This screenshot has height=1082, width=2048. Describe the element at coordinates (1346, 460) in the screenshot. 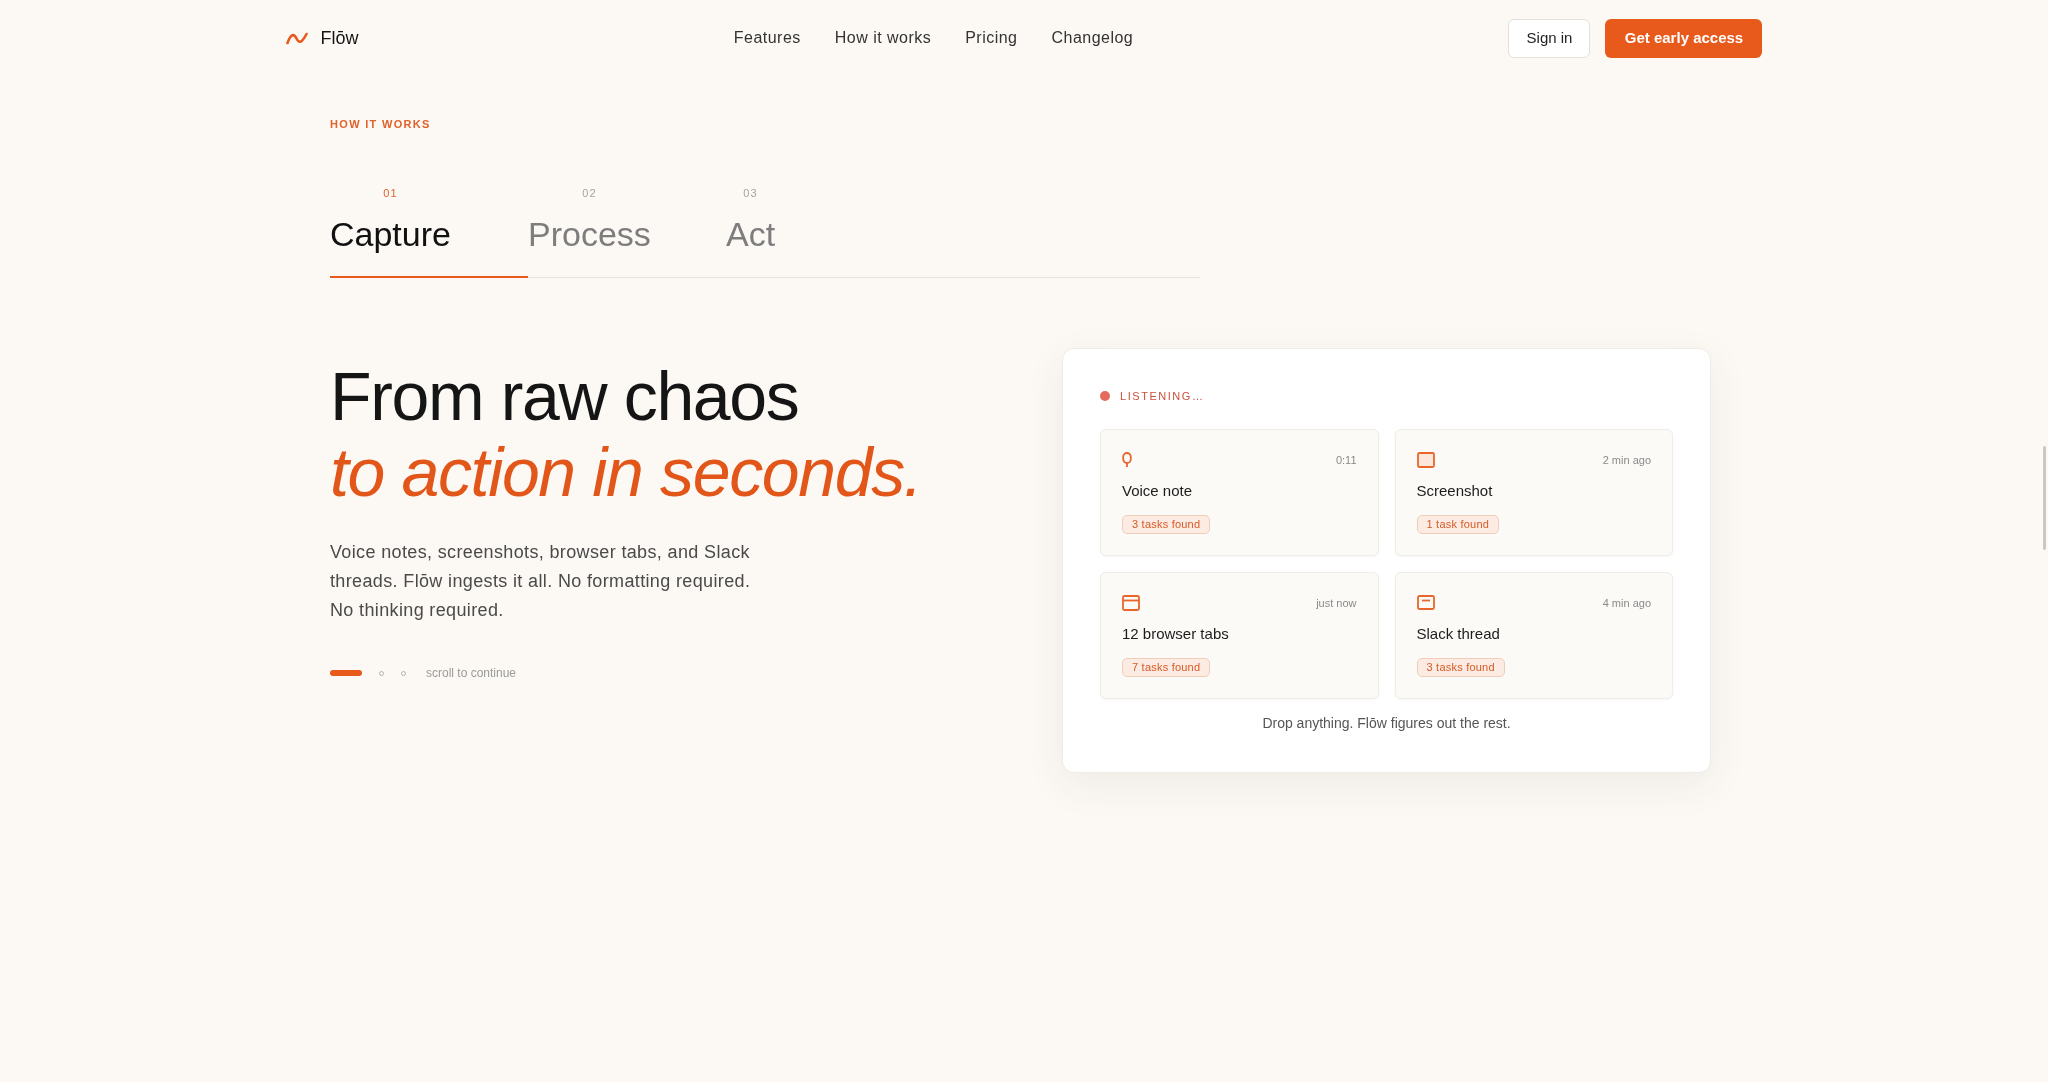

I see `item-time: 0:11` at that location.